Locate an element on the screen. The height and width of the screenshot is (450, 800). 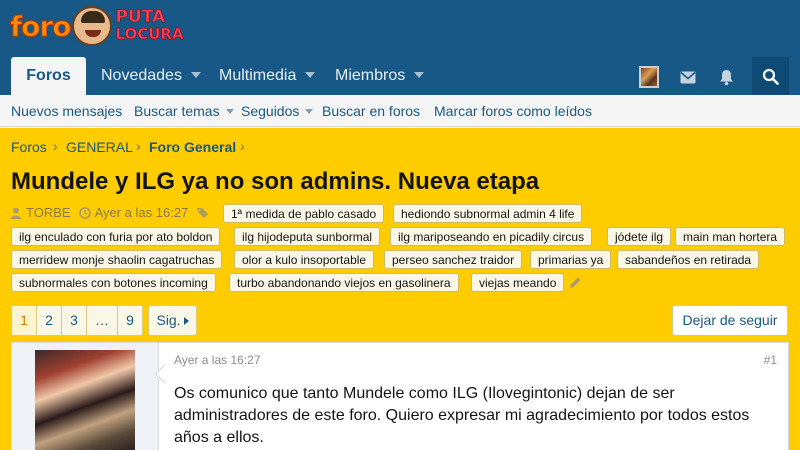
subnav-buscar-temas: Buscar temas is located at coordinates (184, 111).